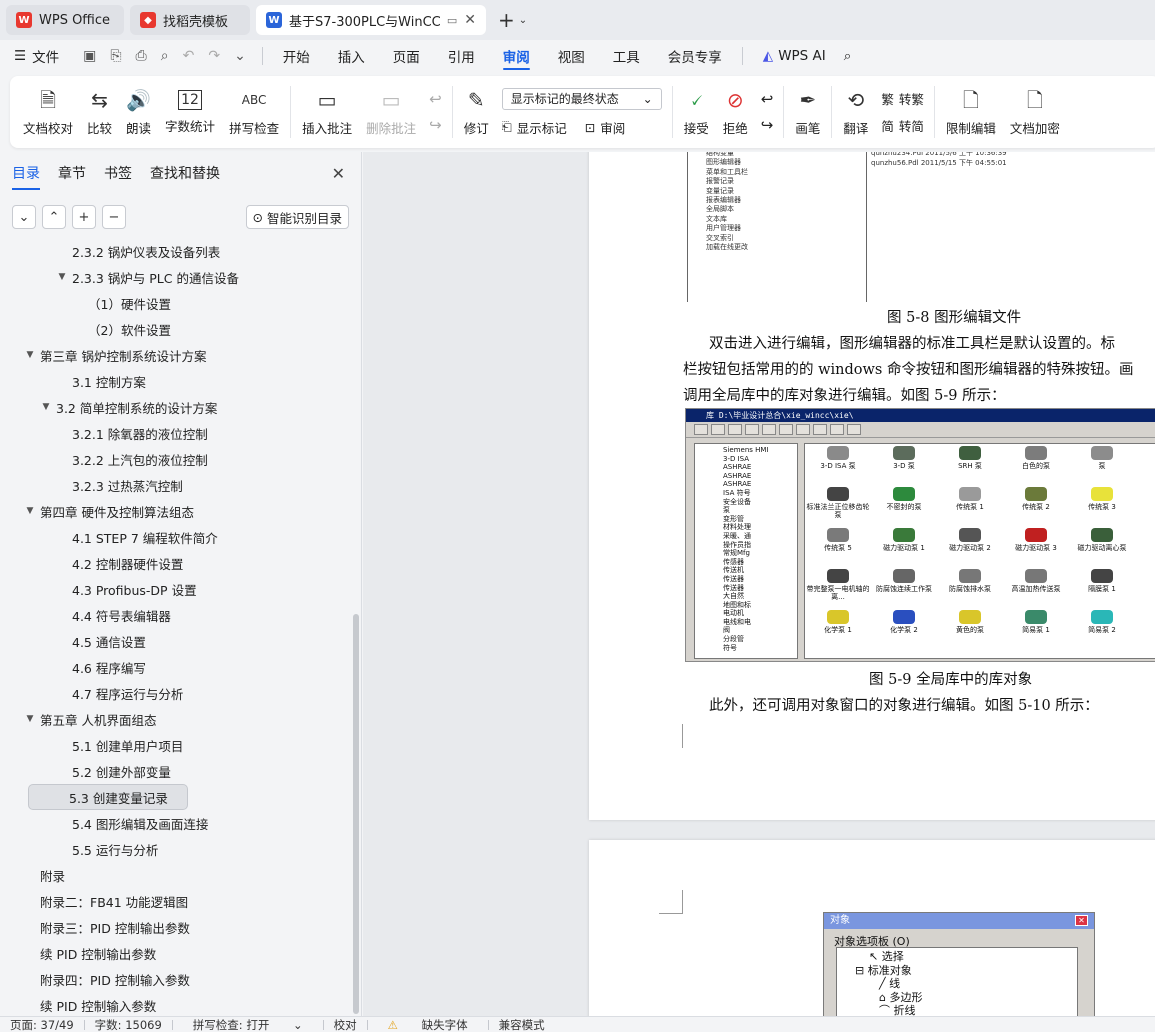 This screenshot has width=1155, height=1032. What do you see at coordinates (470, 20) in the screenshot?
I see `close-tab-icon: ✕` at bounding box center [470, 20].